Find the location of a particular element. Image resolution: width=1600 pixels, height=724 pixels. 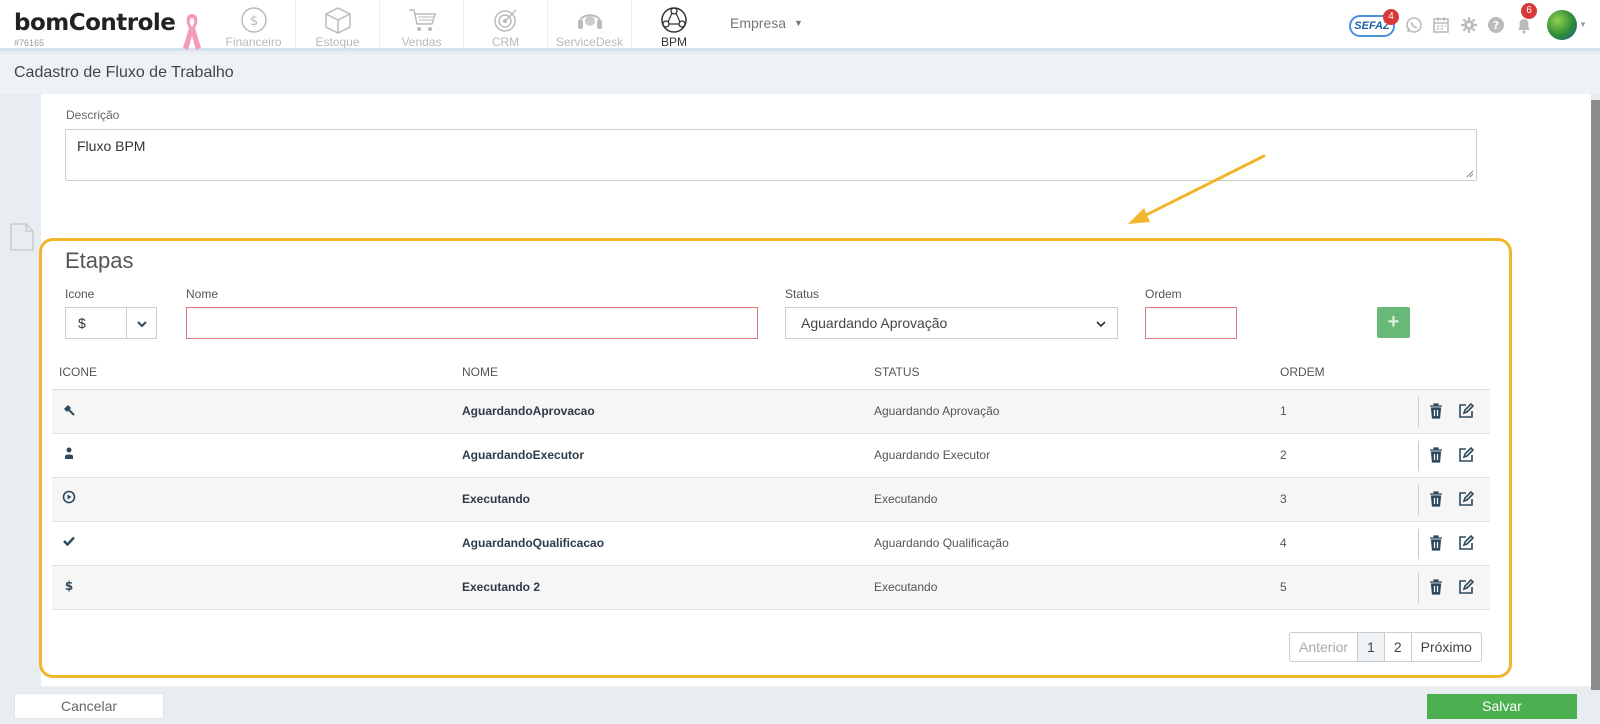

pagination: Anterior 1 2 Próximo is located at coordinates (1385, 647).